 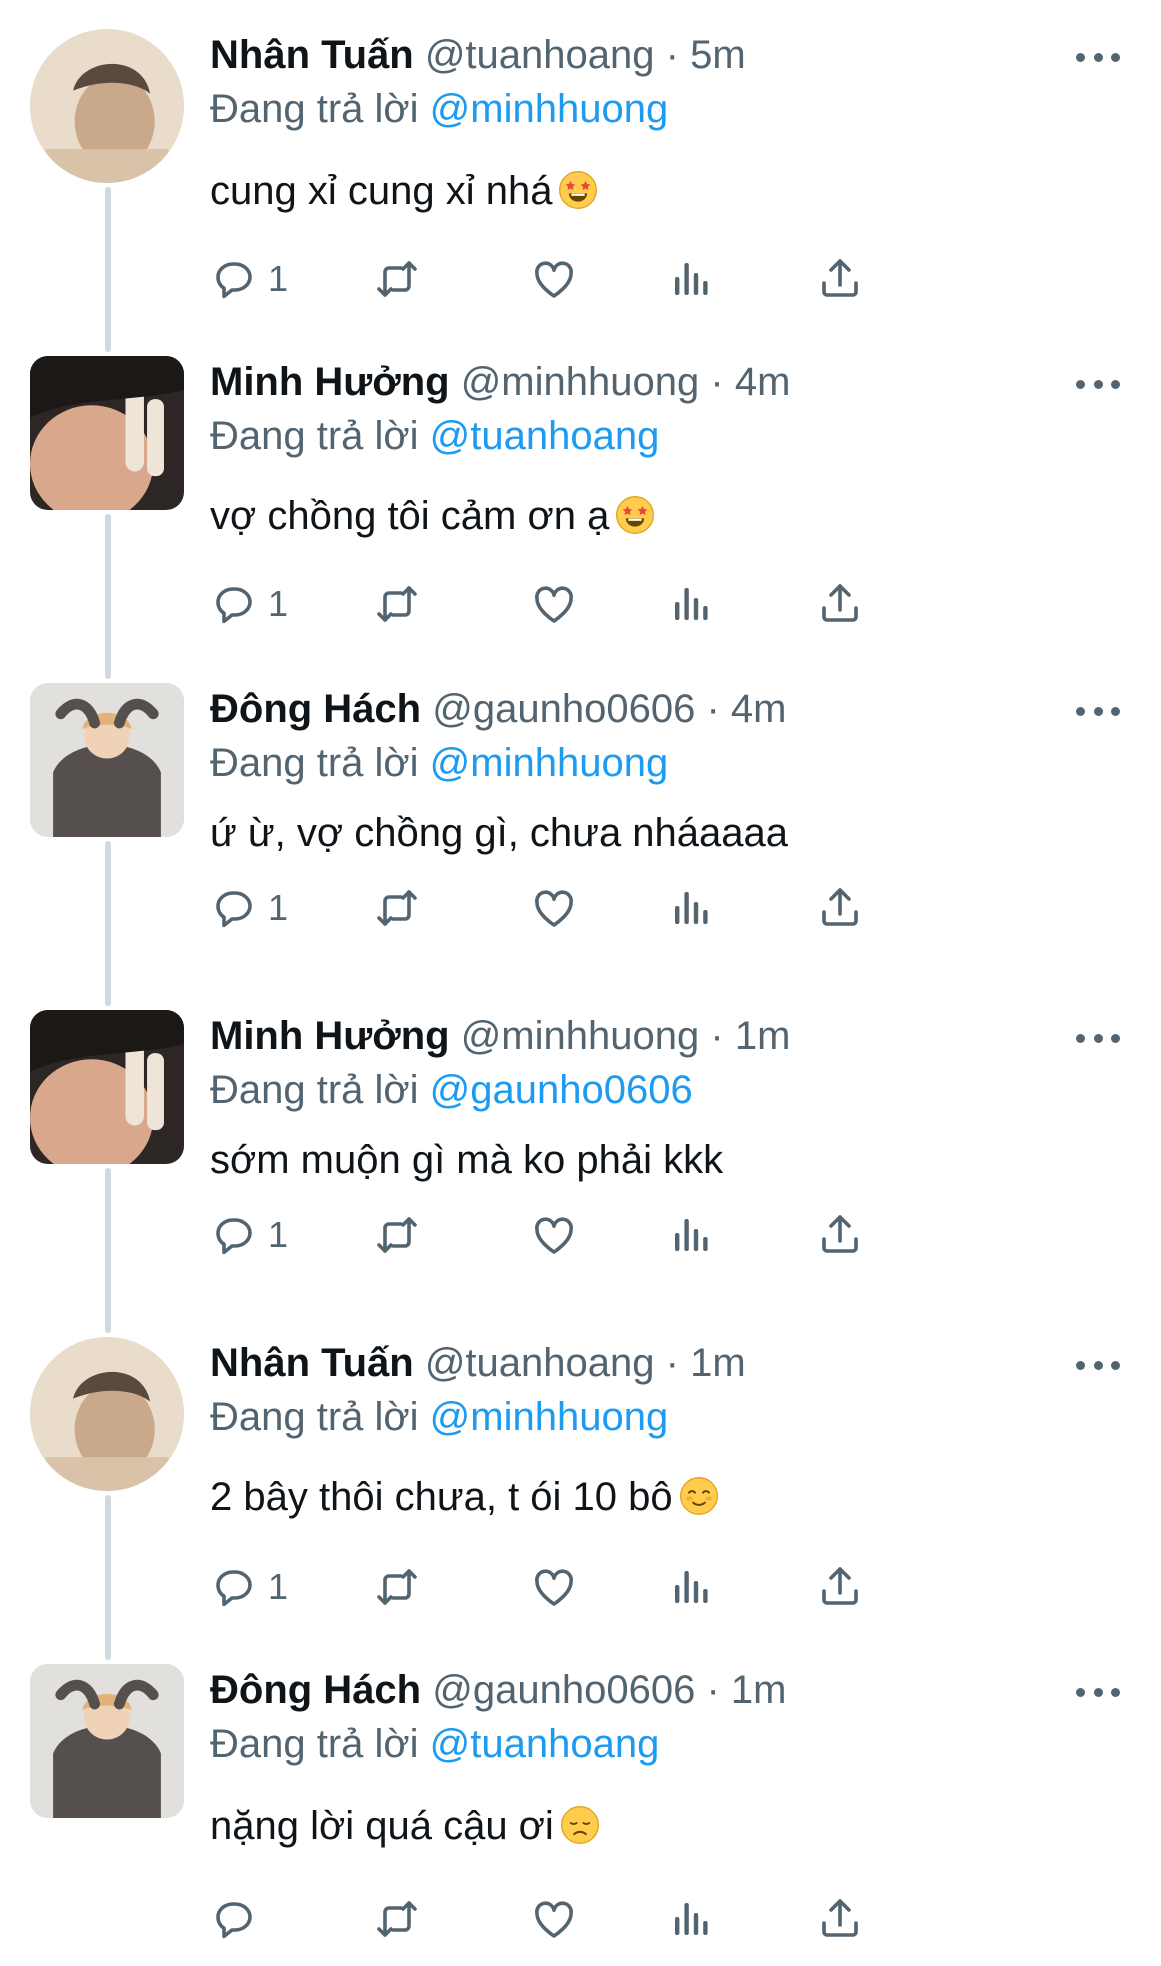 What do you see at coordinates (575, 191) in the screenshot?
I see `star-struck-emoji` at bounding box center [575, 191].